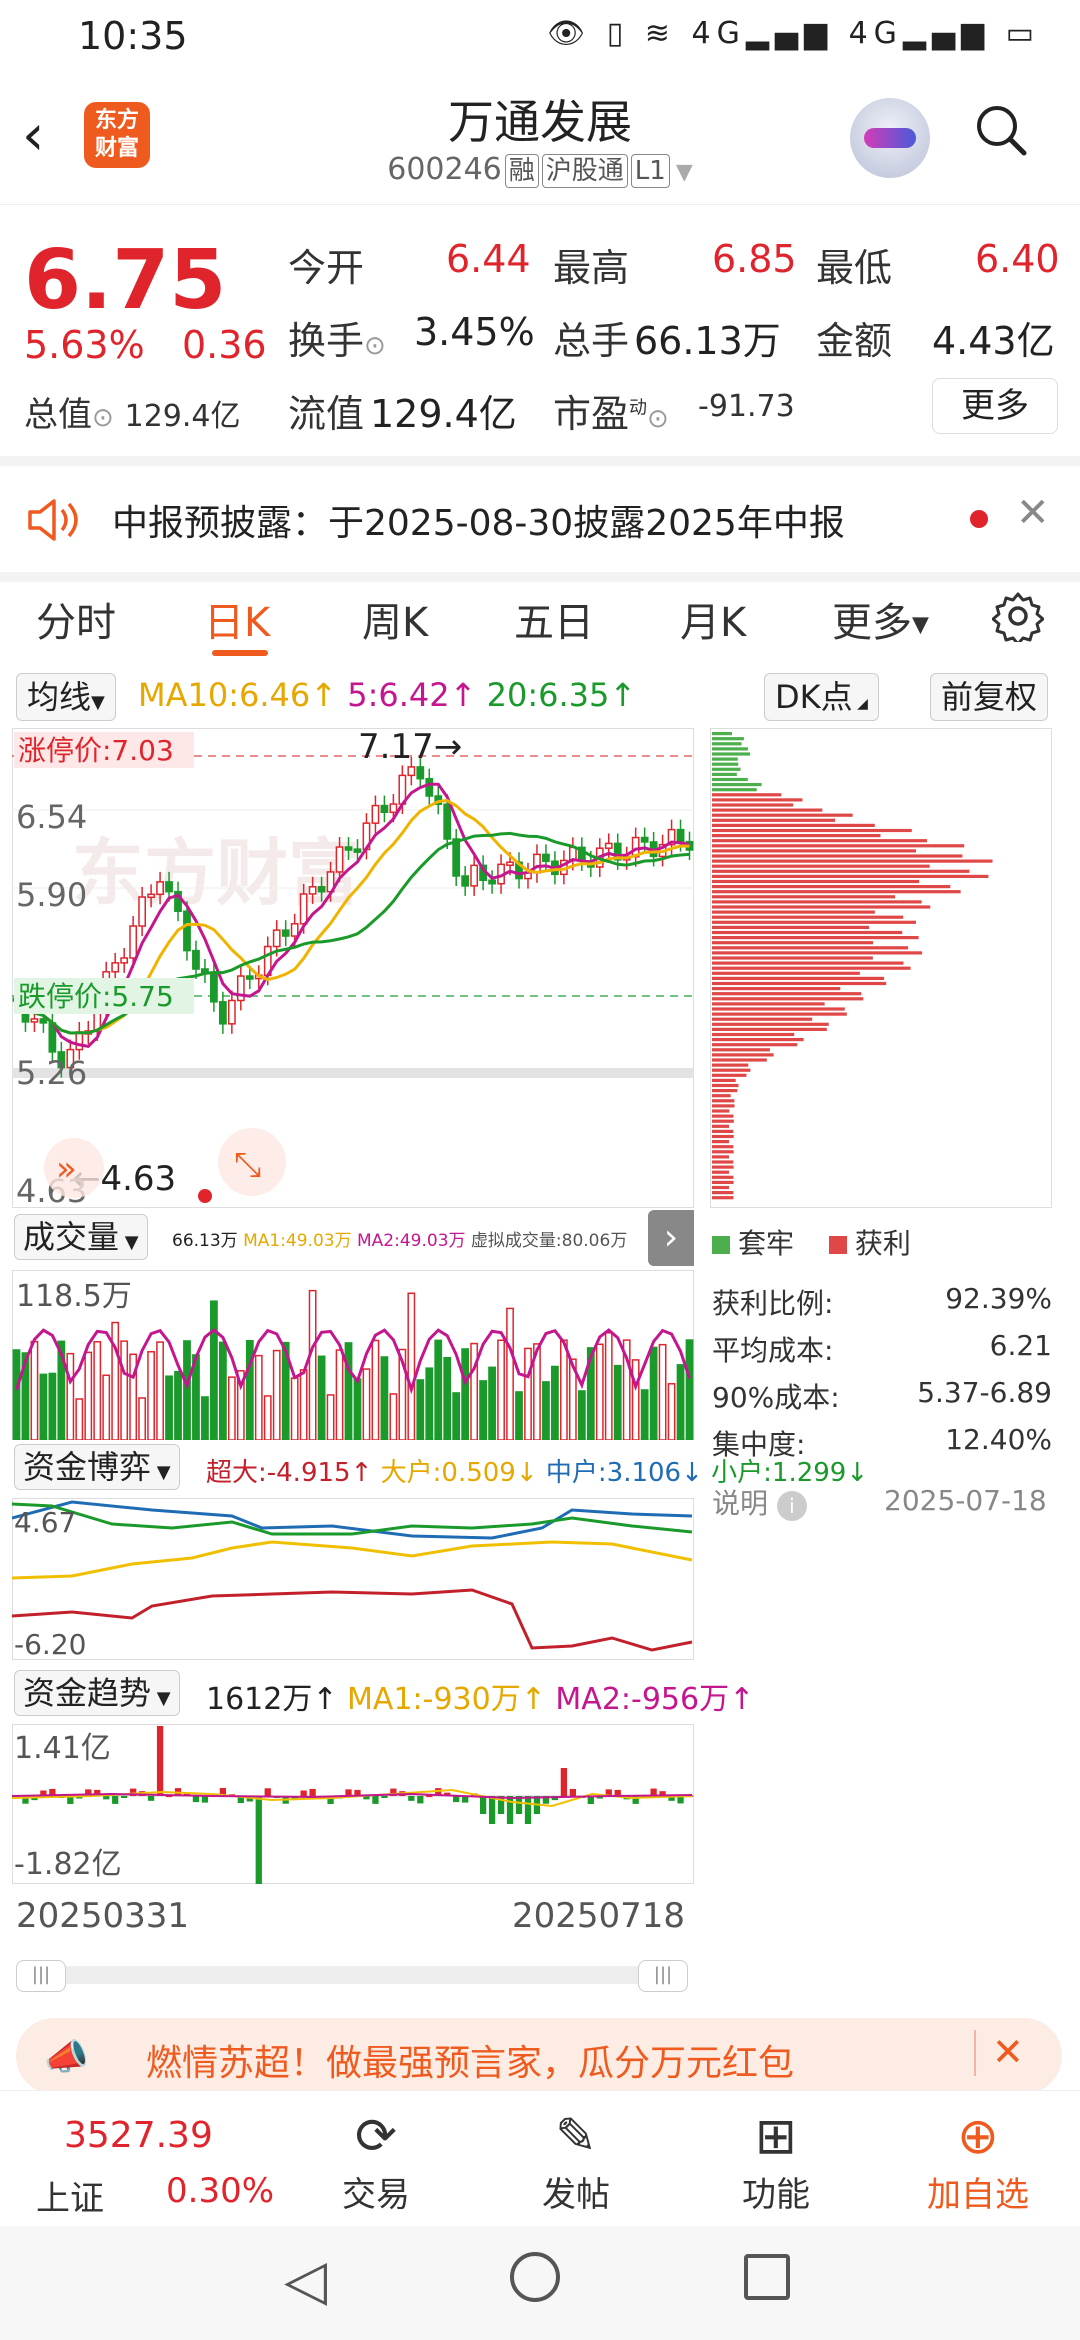 The height and width of the screenshot is (2340, 1080). What do you see at coordinates (978, 2160) in the screenshot?
I see `nav-add-watchlist: ⊕ 加自选` at bounding box center [978, 2160].